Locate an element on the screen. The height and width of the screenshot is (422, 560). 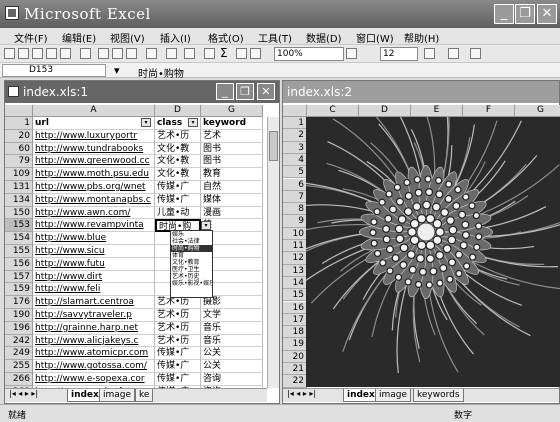
dropdown-option: 娱乐 is located at coordinates (191, 234).